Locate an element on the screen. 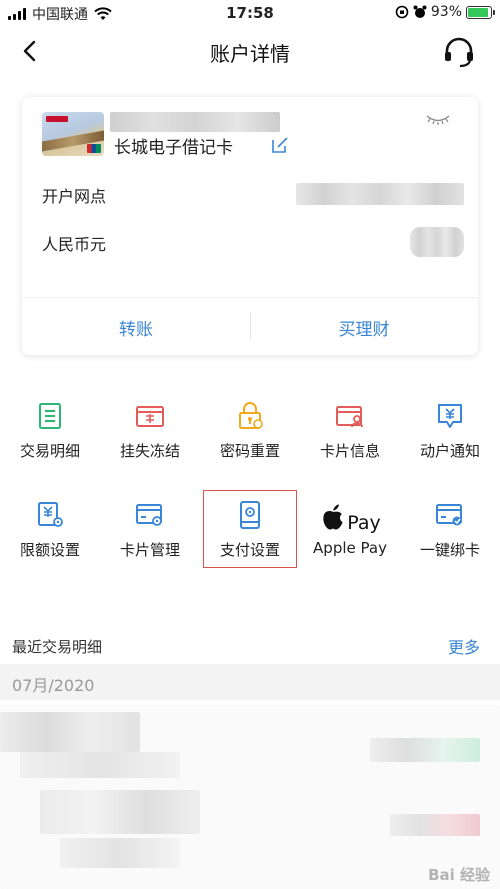  page-title: 账户详情 is located at coordinates (250, 54).